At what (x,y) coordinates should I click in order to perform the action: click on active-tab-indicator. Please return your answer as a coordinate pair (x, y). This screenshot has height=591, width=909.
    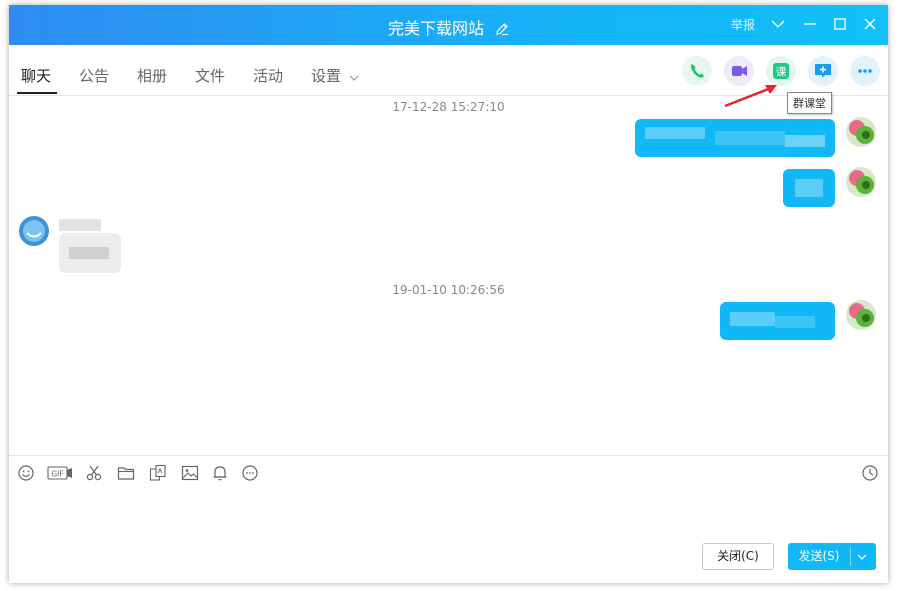
    Looking at the image, I should click on (37, 93).